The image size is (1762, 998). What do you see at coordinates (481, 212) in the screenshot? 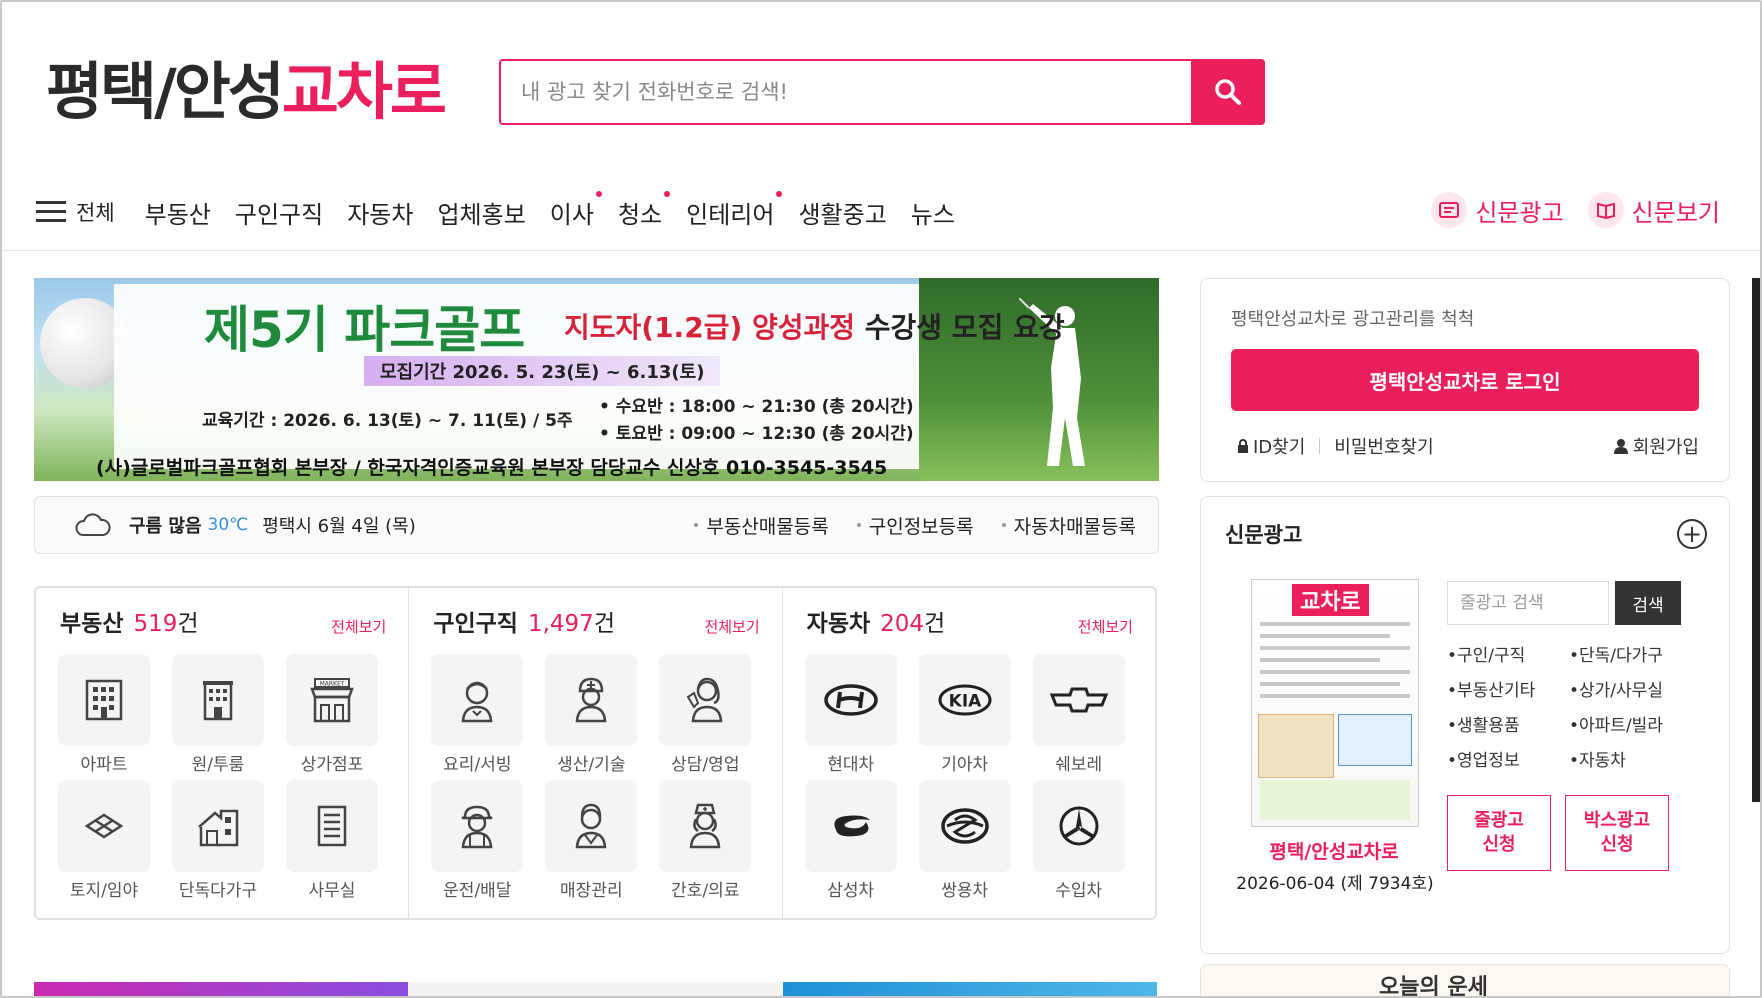
I see `nav-item-business: 업체홍보` at bounding box center [481, 212].